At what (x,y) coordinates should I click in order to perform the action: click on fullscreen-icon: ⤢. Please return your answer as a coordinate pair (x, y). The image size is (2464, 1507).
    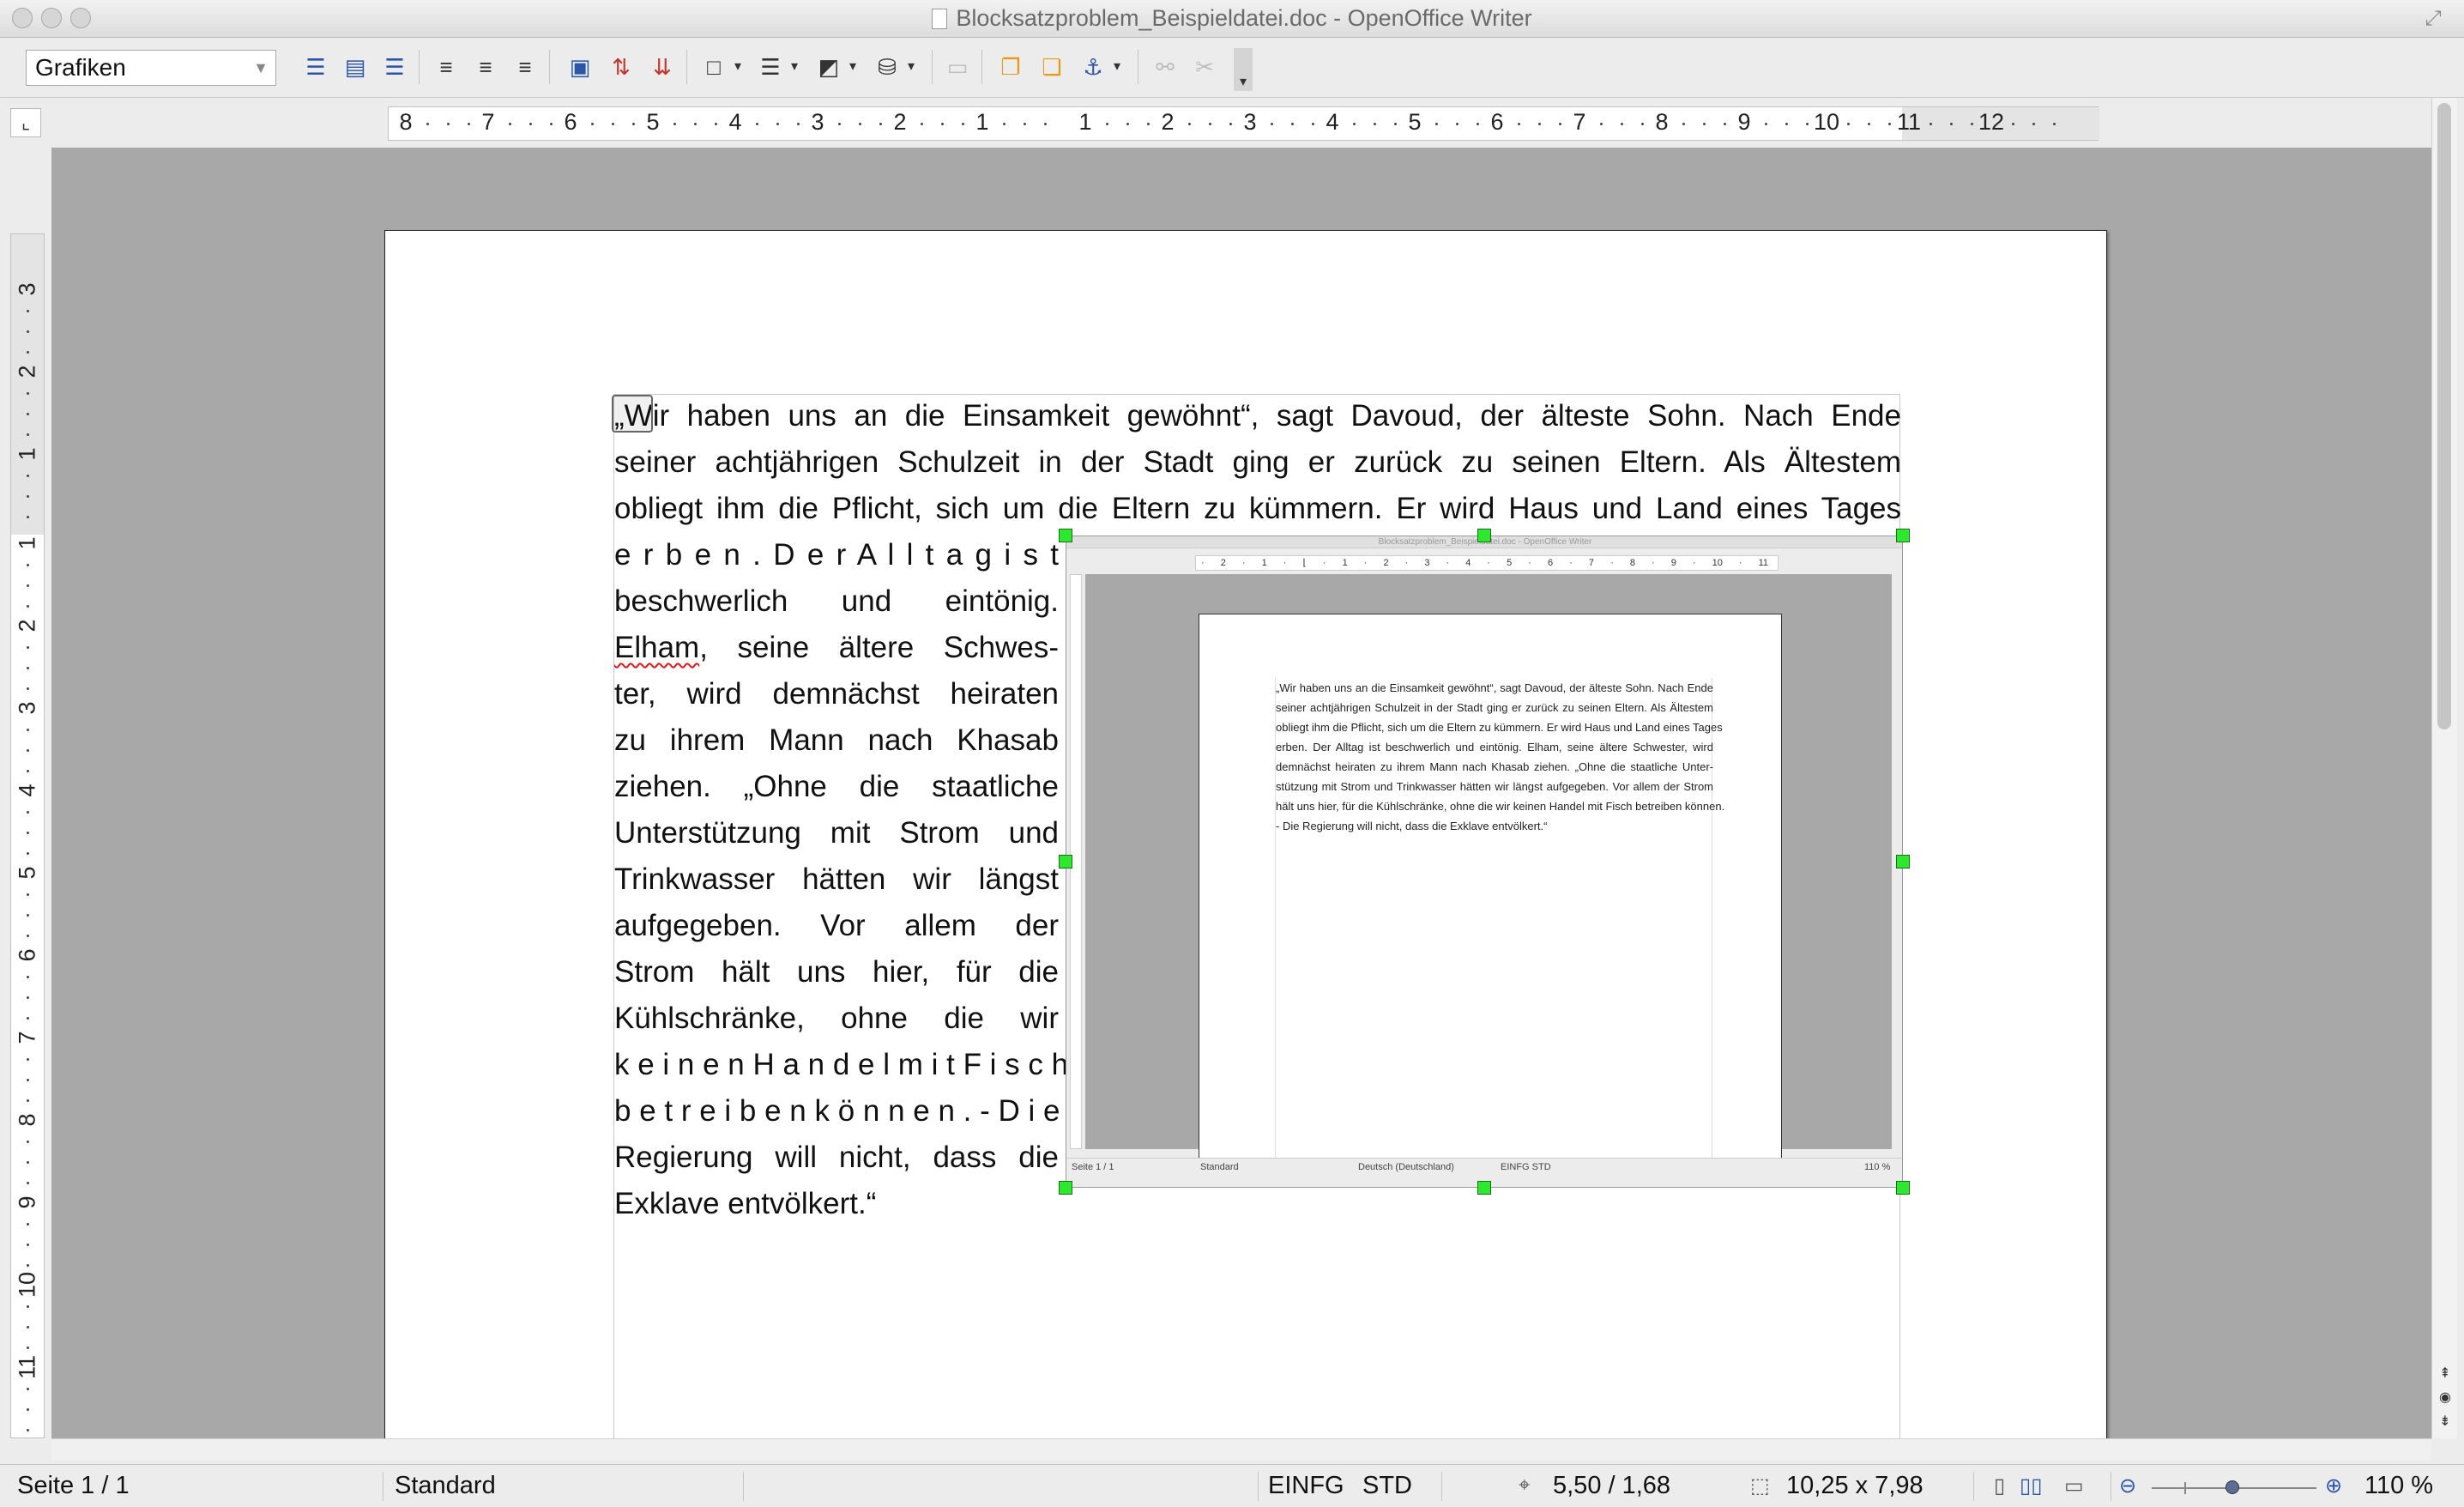
    Looking at the image, I should click on (2433, 19).